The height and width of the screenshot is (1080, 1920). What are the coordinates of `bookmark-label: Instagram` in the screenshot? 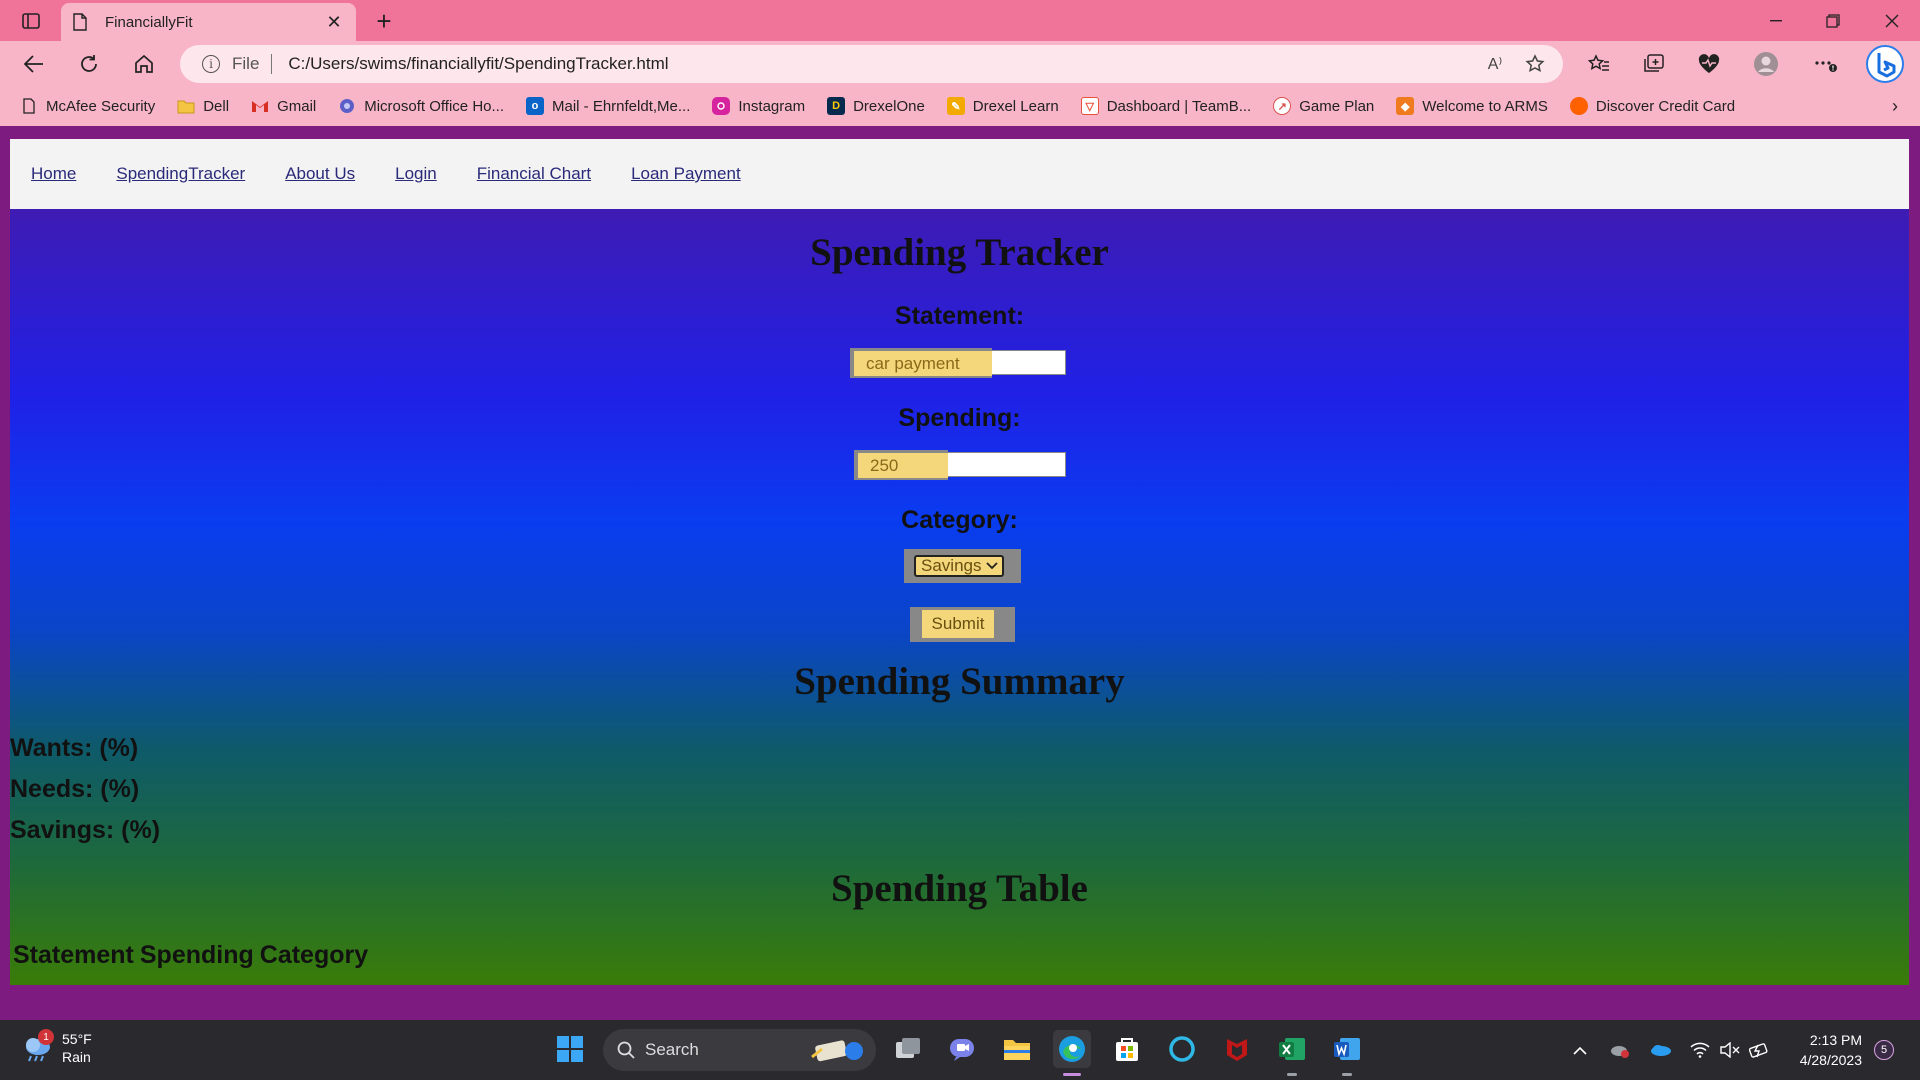 It's located at (772, 106).